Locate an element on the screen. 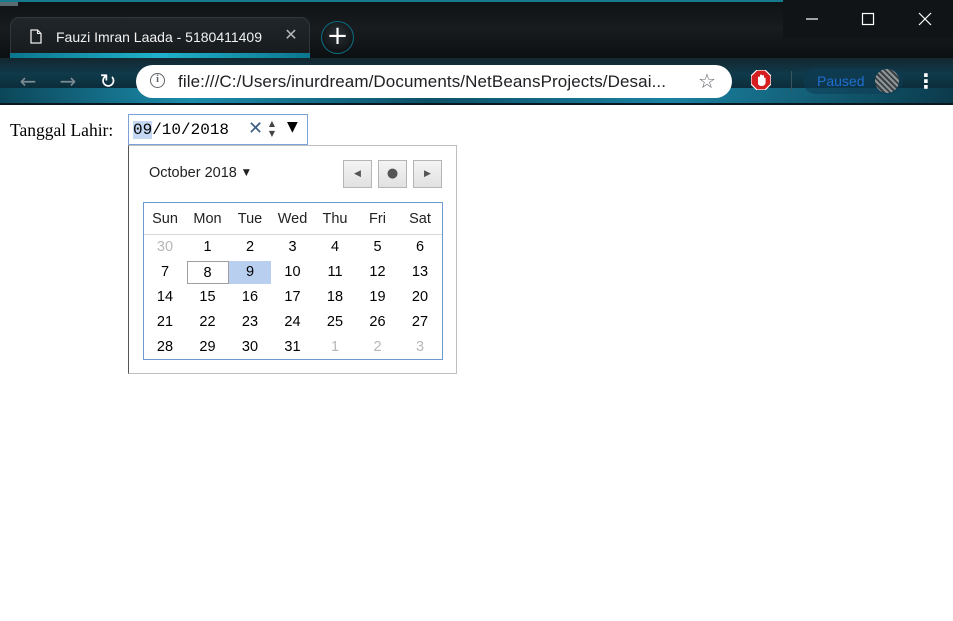  clear-date-icon: ✕ is located at coordinates (255, 128).